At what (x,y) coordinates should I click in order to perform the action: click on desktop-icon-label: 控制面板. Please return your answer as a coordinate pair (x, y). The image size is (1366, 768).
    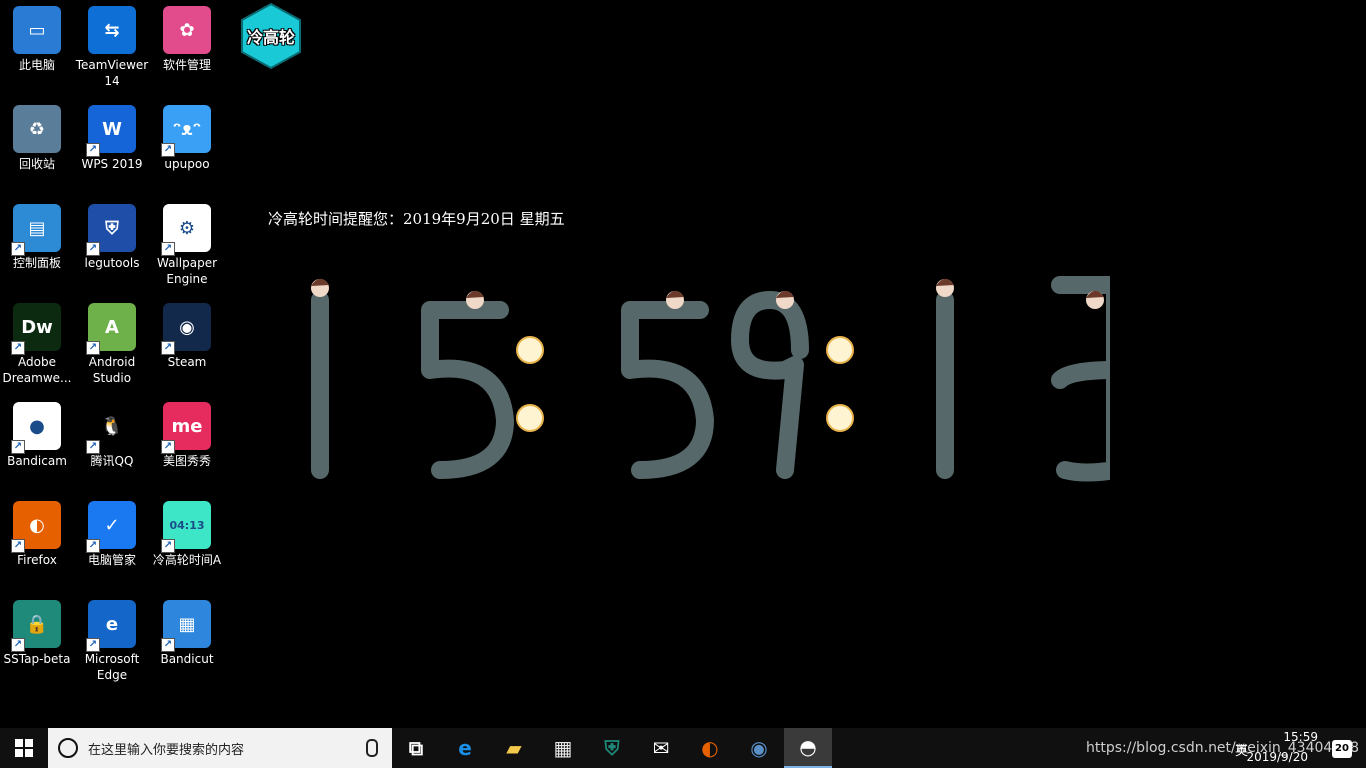
    Looking at the image, I should click on (36, 263).